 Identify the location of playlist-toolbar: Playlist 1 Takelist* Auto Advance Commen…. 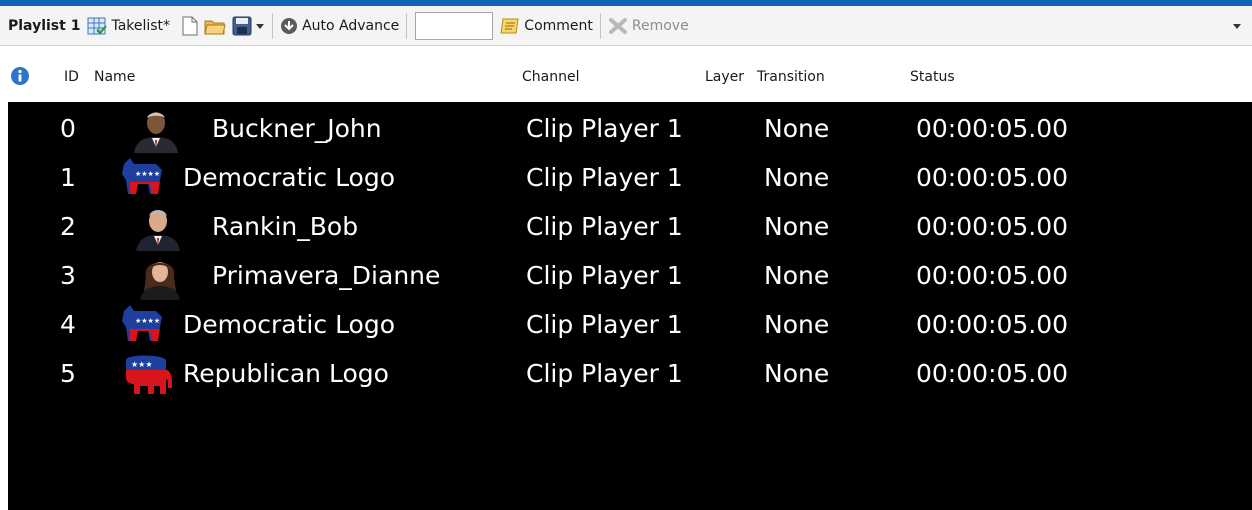
(626, 26).